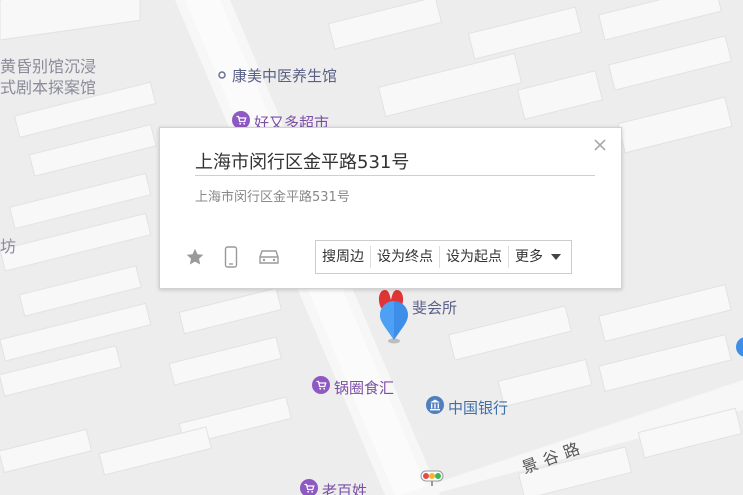 The width and height of the screenshot is (743, 495). I want to click on bank-icon, so click(435, 407).